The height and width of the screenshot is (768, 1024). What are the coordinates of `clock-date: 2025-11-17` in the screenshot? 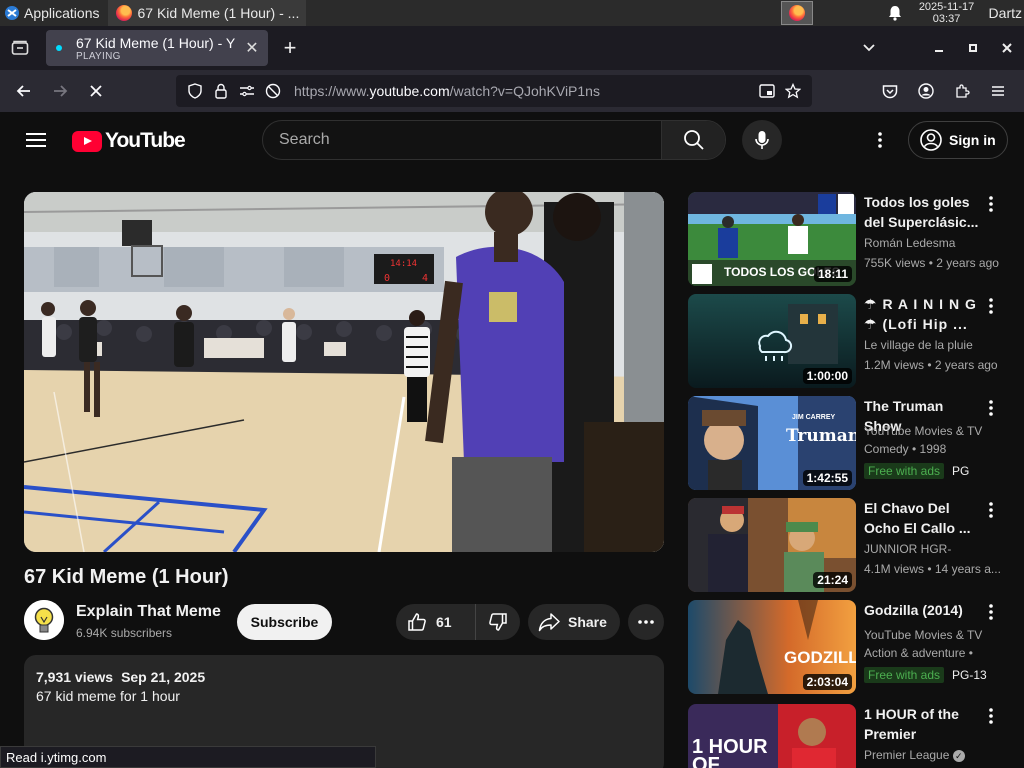 It's located at (946, 7).